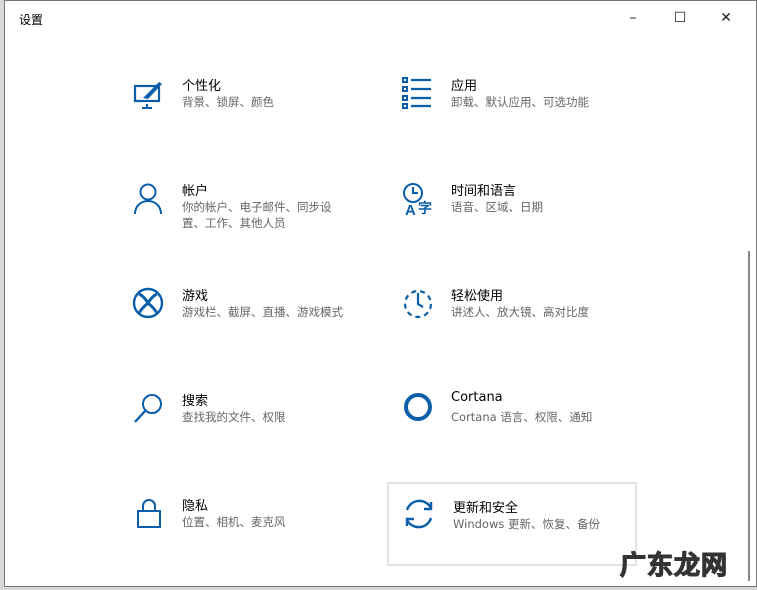 The width and height of the screenshot is (757, 590). I want to click on close-button: ✕, so click(726, 18).